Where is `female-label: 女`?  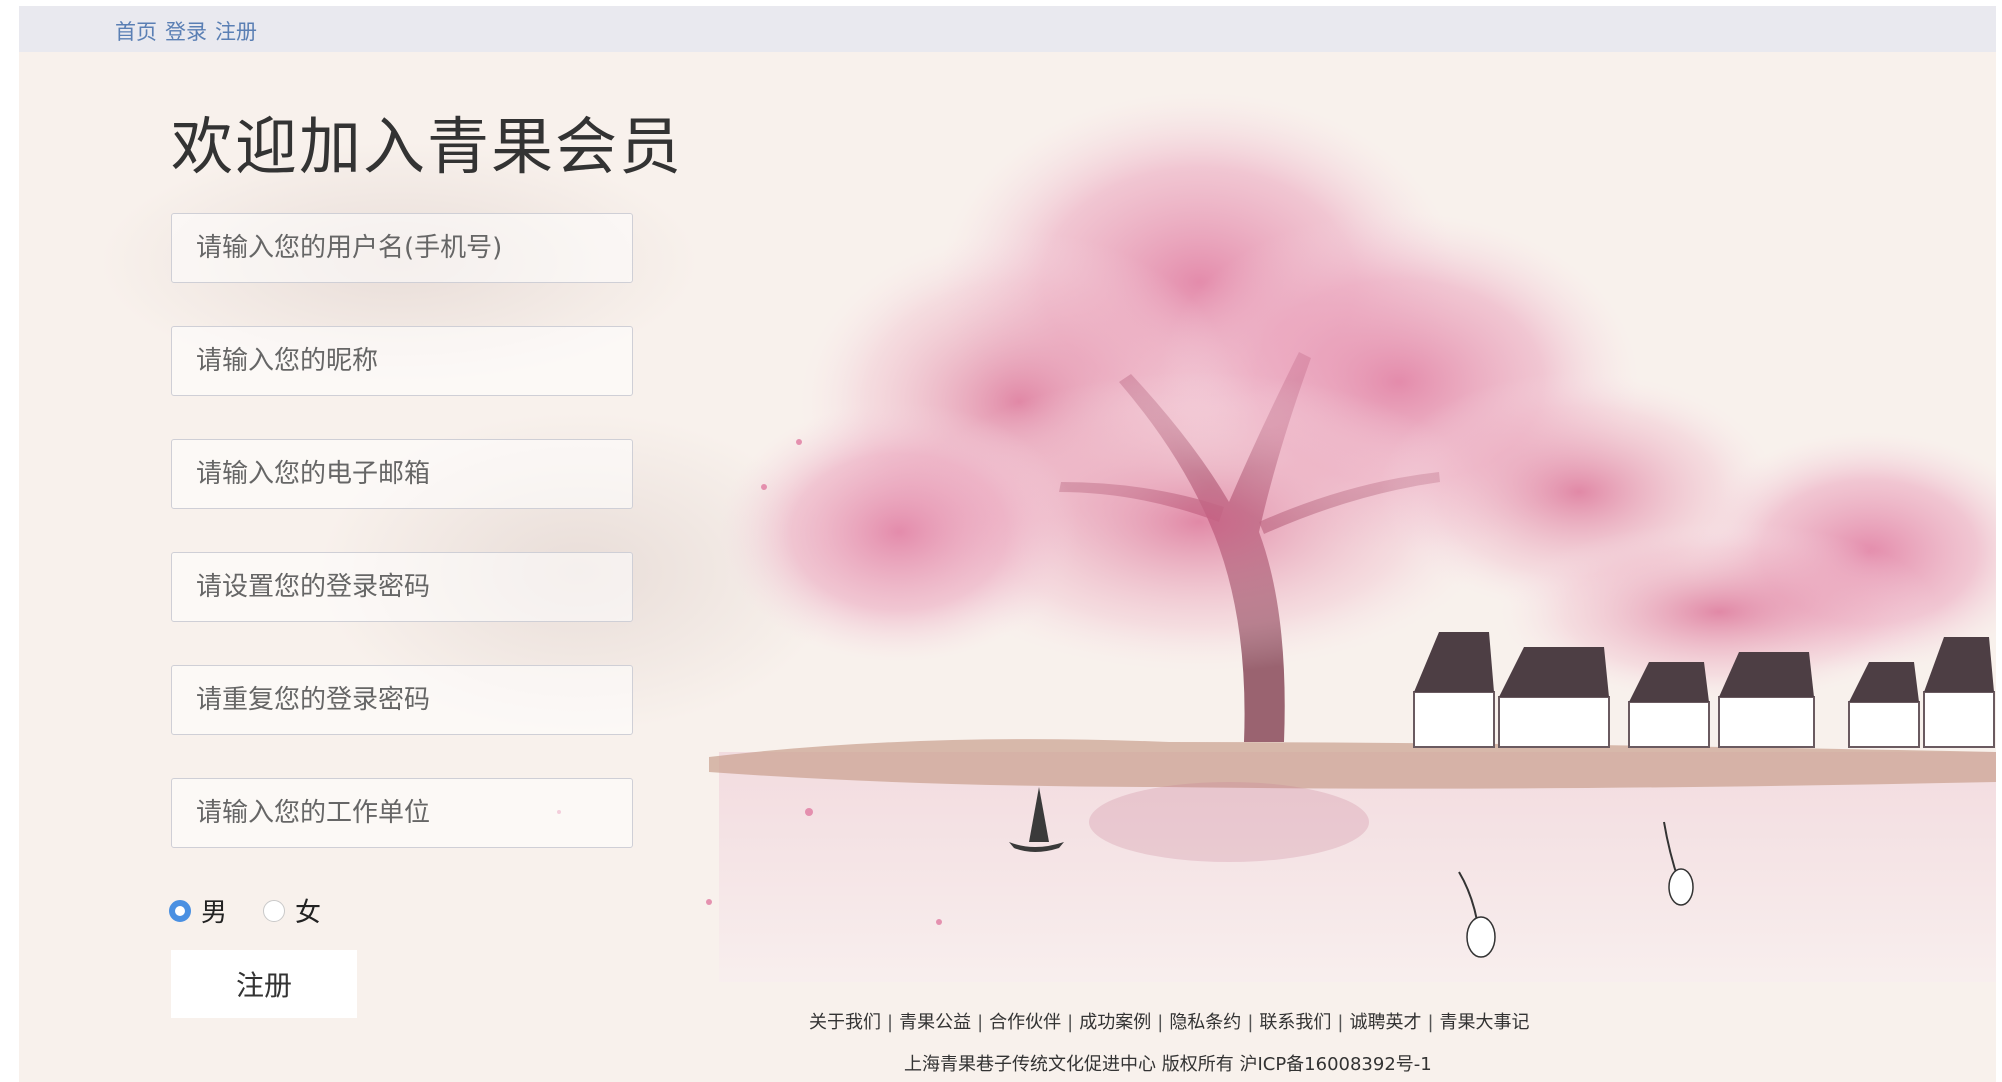
female-label: 女 is located at coordinates (308, 913).